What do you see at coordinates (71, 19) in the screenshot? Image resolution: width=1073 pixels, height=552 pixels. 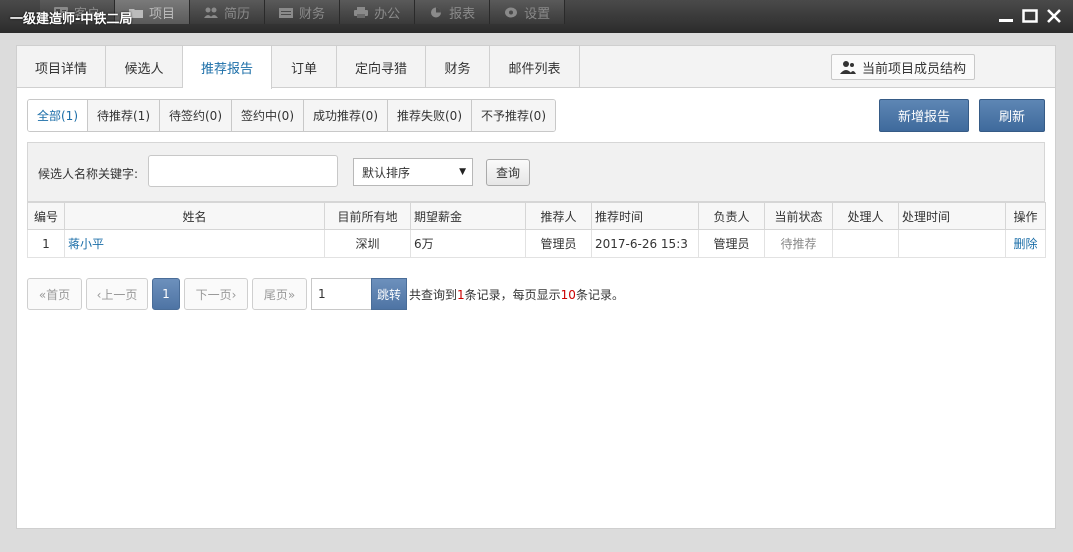 I see `window-title: 一级建造师-中铁二局` at bounding box center [71, 19].